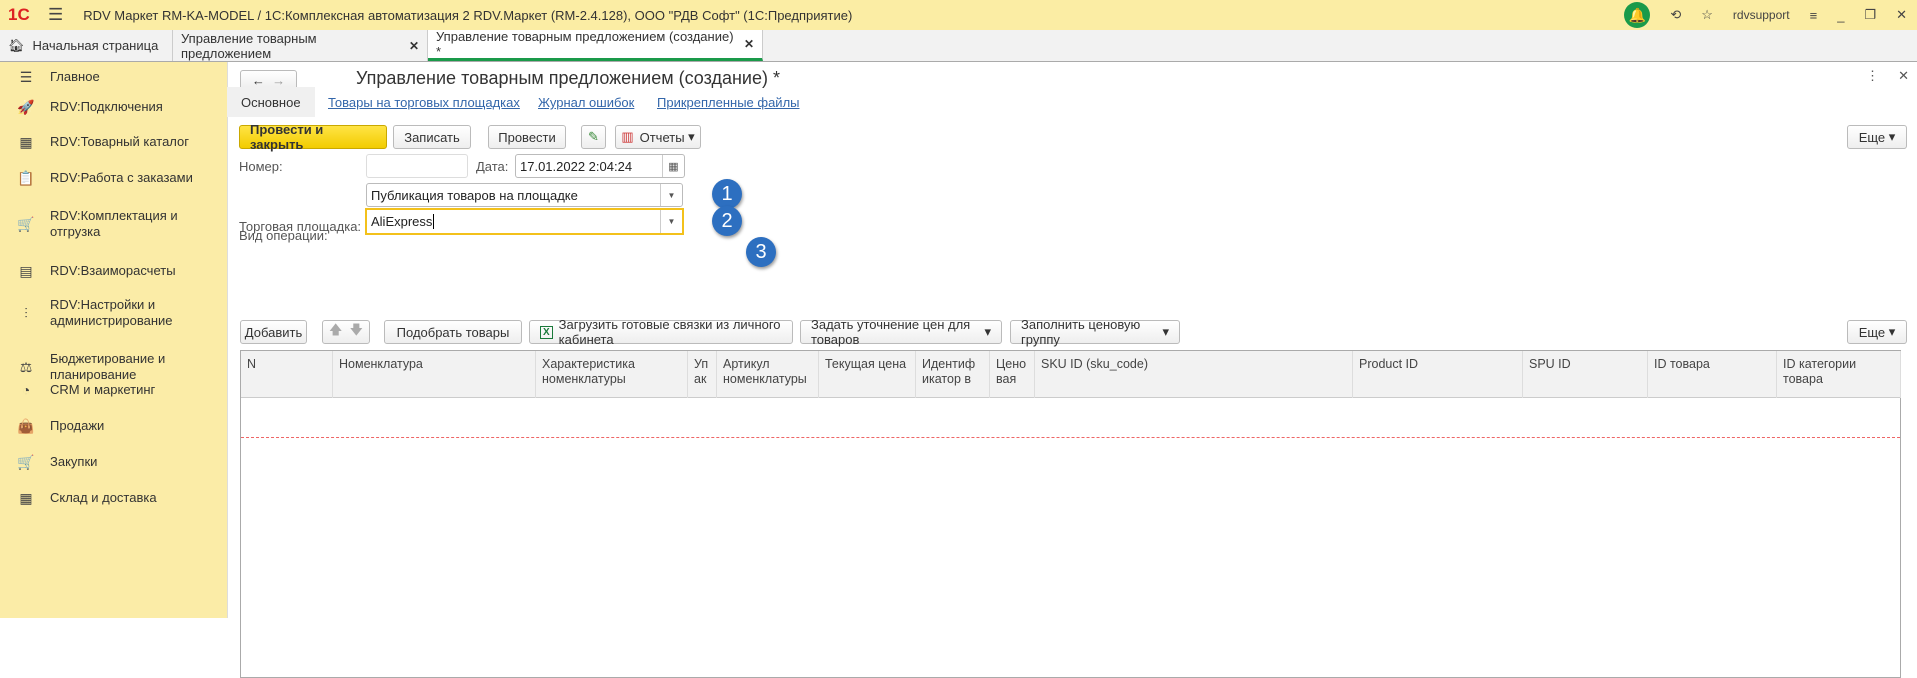 This screenshot has width=1917, height=678. What do you see at coordinates (1840, 15) in the screenshot?
I see `minimize-icon: _` at bounding box center [1840, 15].